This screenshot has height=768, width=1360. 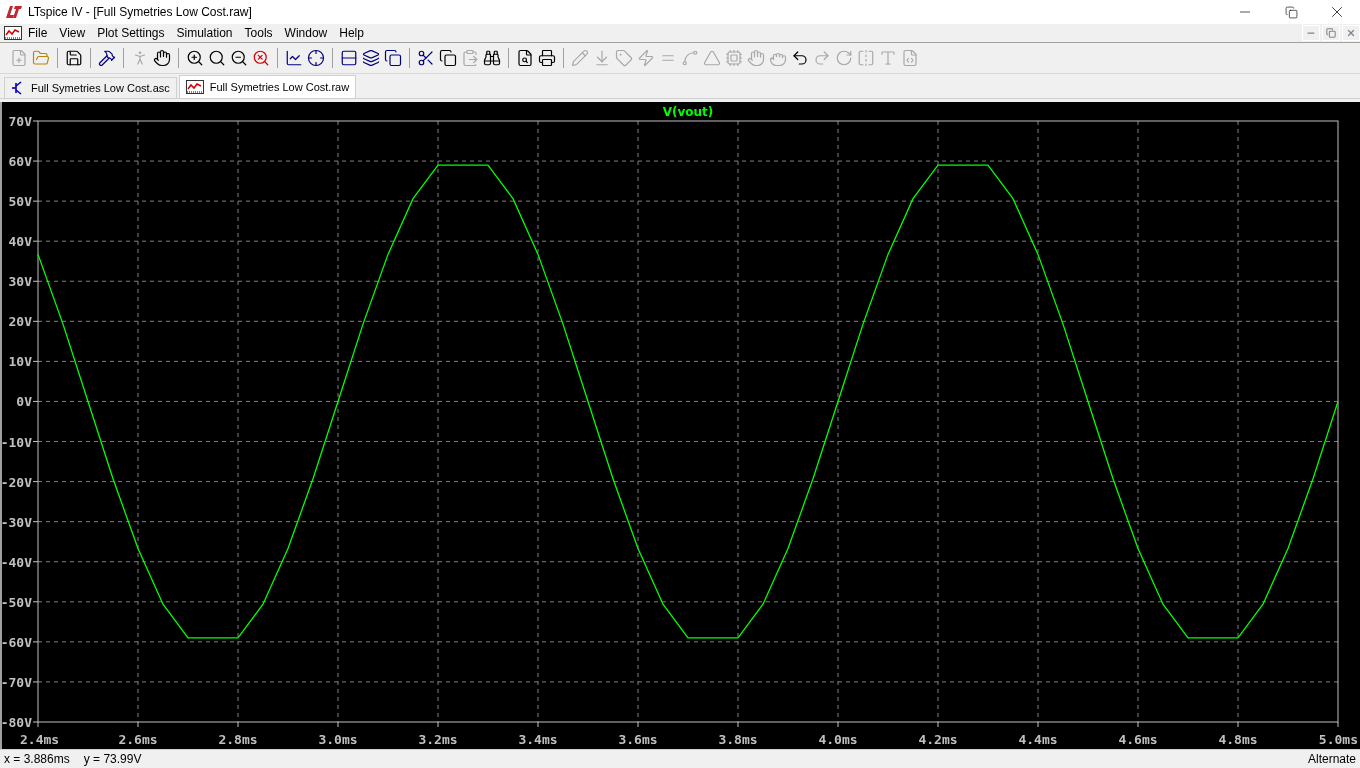 What do you see at coordinates (258, 33) in the screenshot?
I see `menu-item: Tools` at bounding box center [258, 33].